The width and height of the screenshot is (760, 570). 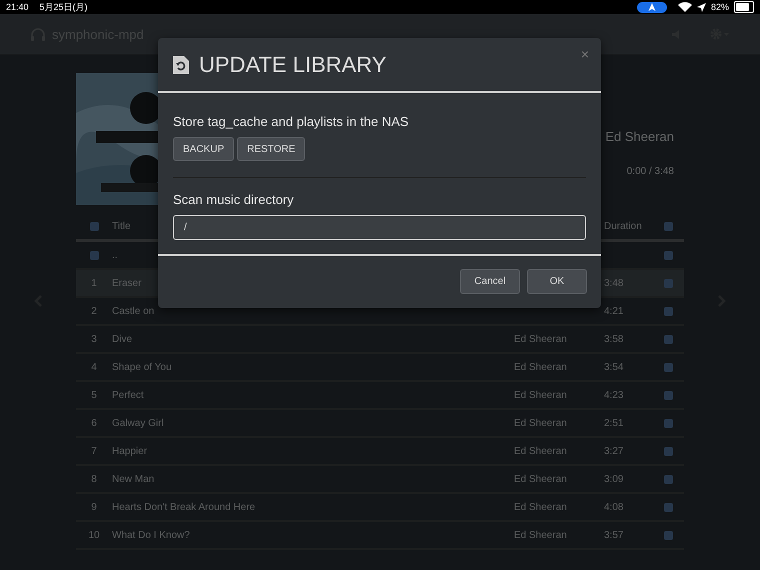 What do you see at coordinates (234, 199) in the screenshot?
I see `scan-label: Scan music directory` at bounding box center [234, 199].